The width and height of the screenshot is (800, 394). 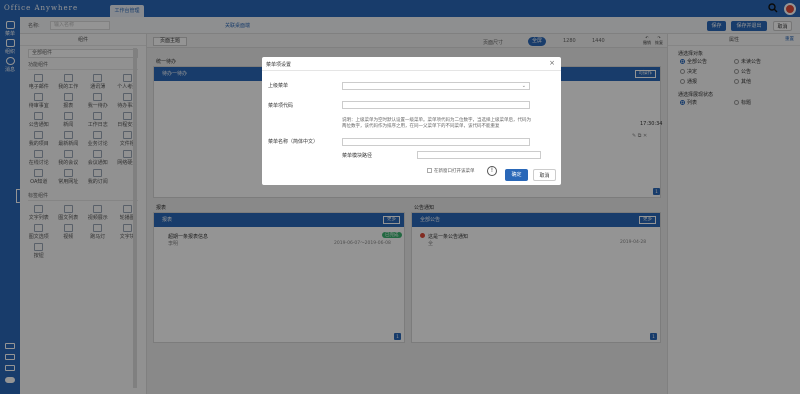 What do you see at coordinates (544, 175) in the screenshot?
I see `dialog-cancel-button: 取消` at bounding box center [544, 175].